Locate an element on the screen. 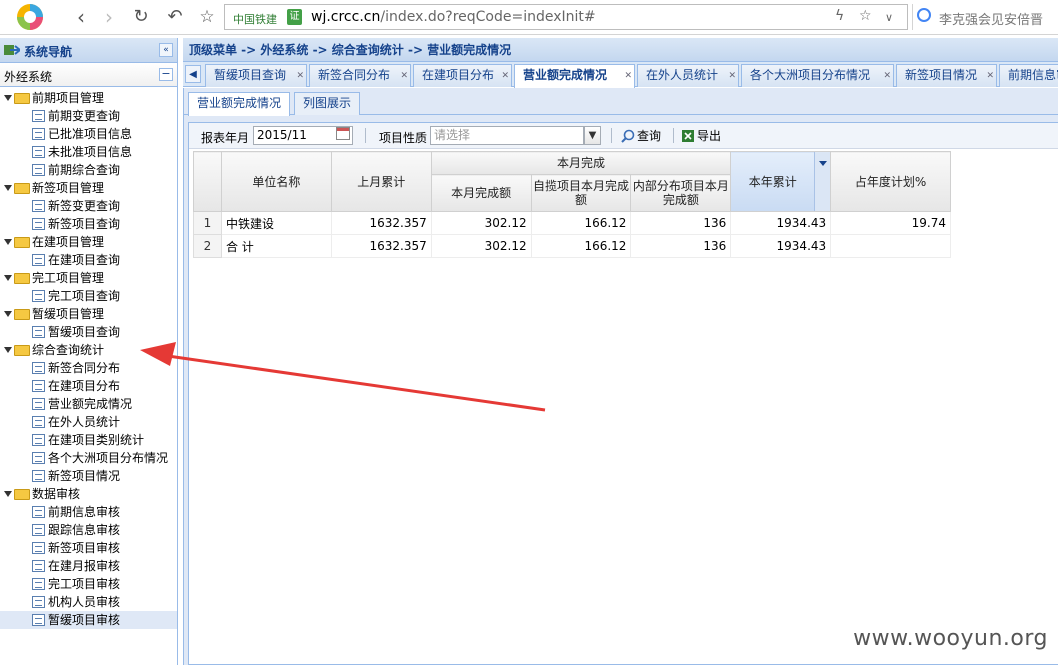 The height and width of the screenshot is (665, 1058). dropdown-chevron-icon: ∨ is located at coordinates (889, 17).